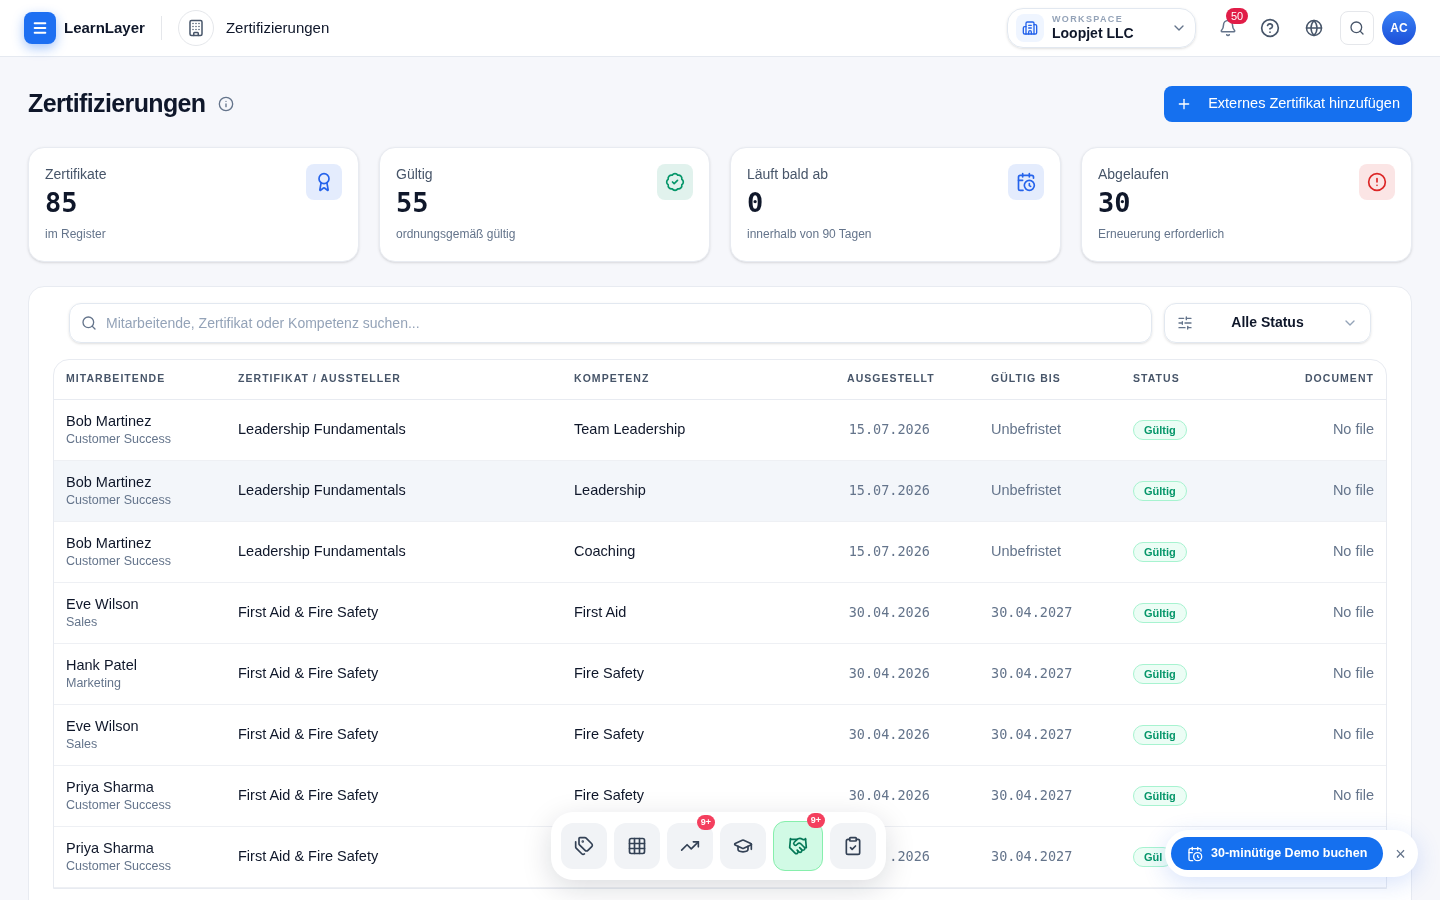 This screenshot has height=900, width=1440. I want to click on tags-icon, so click(584, 846).